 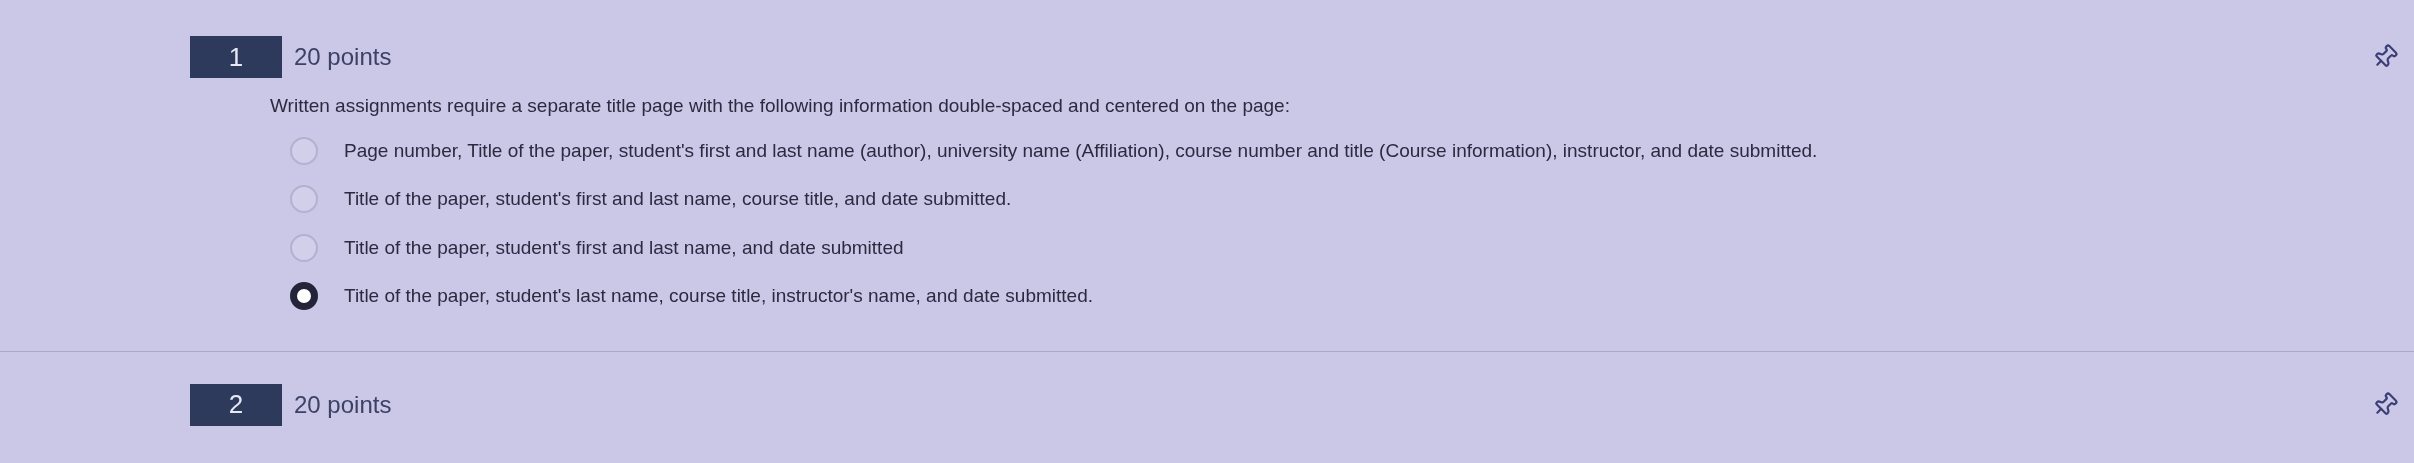 I want to click on question-number: 2, so click(x=236, y=404).